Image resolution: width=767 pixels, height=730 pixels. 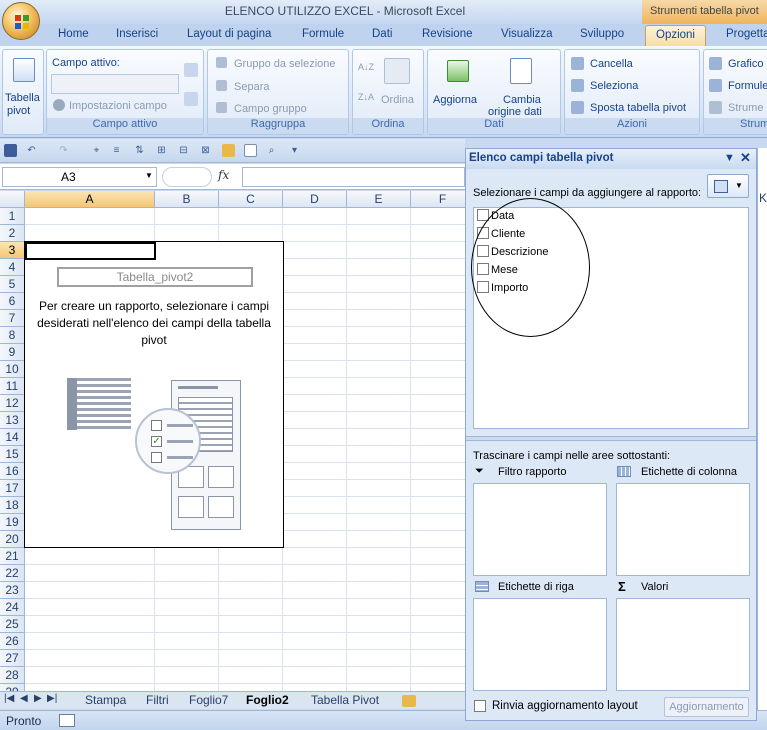 I want to click on field-layout-button: ▼, so click(x=728, y=186).